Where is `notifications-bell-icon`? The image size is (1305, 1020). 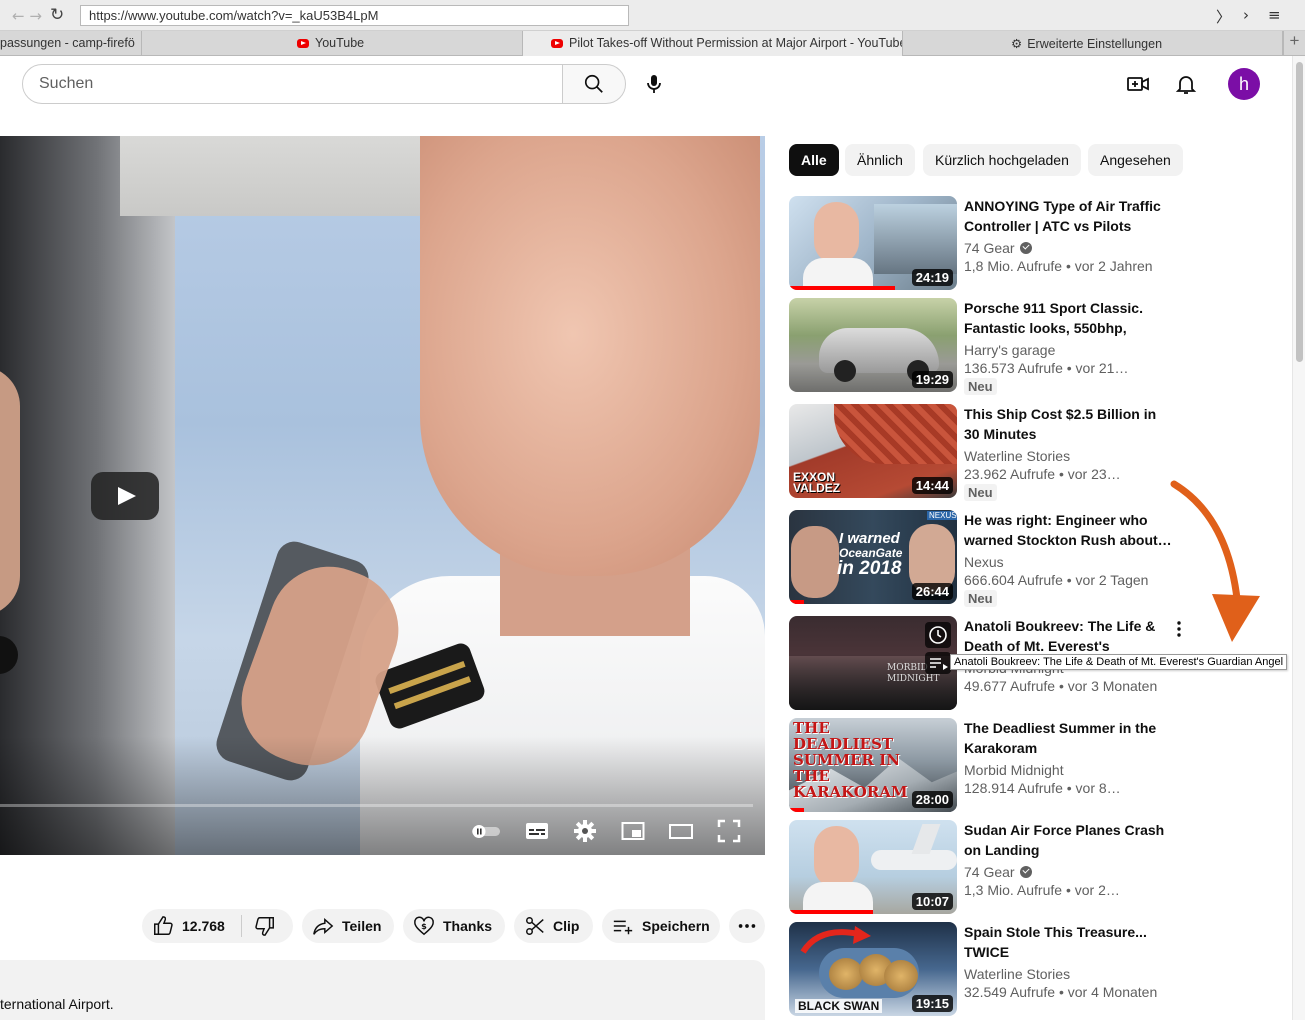 notifications-bell-icon is located at coordinates (1186, 84).